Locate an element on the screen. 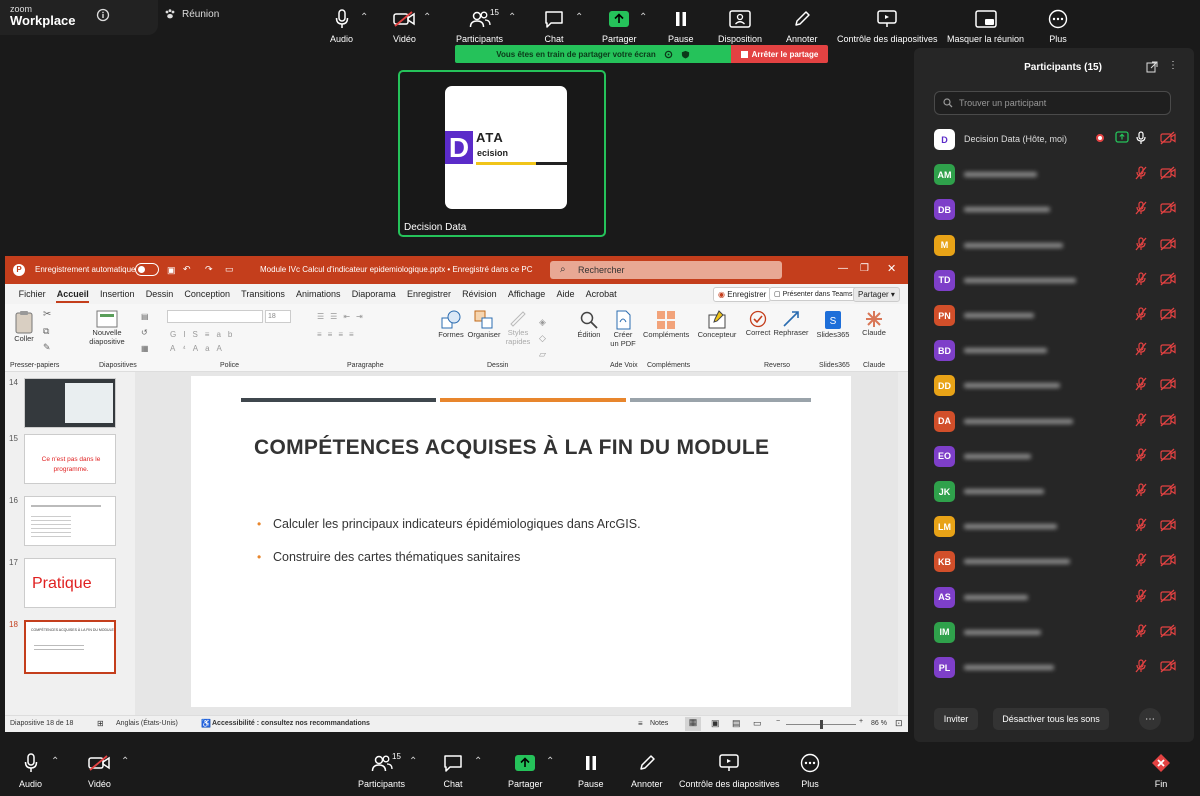  participant-search-input: Trouver un participant is located at coordinates (1052, 103).